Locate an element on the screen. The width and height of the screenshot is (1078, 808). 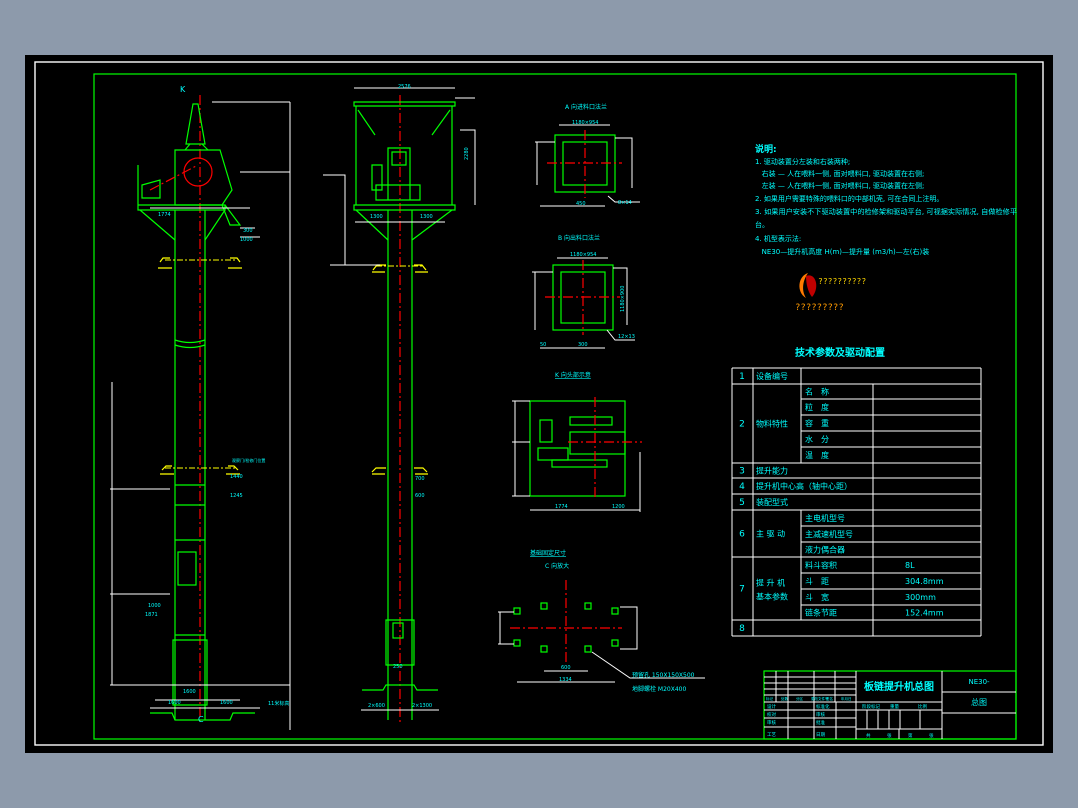
dim-text: 12×13 is located at coordinates (626, 337).